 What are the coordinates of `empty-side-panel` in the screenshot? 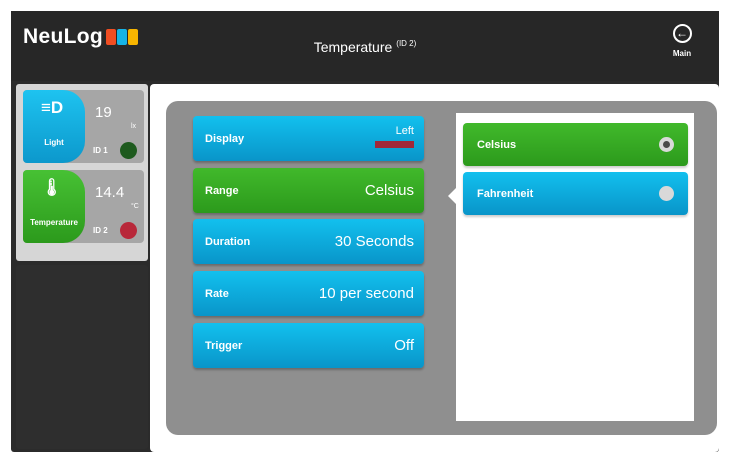 It's located at (82, 357).